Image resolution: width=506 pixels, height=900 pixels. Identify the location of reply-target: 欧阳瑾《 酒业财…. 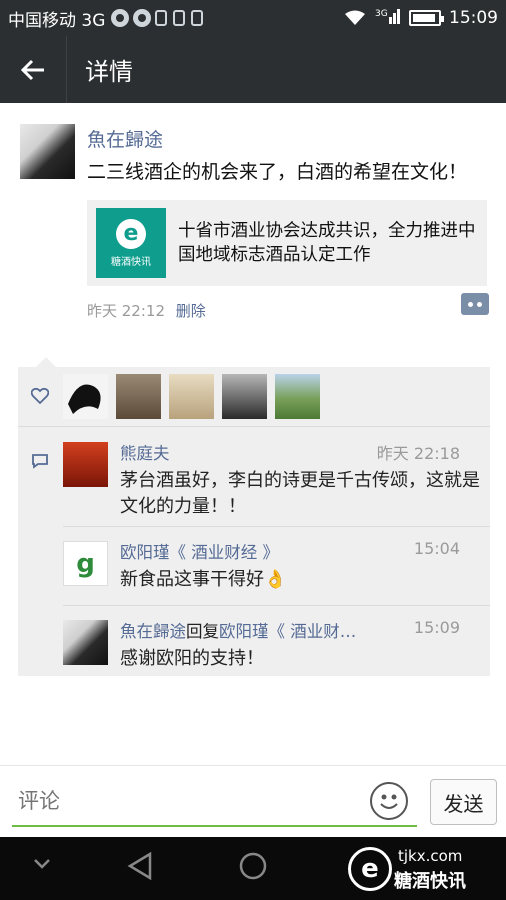
(287, 631).